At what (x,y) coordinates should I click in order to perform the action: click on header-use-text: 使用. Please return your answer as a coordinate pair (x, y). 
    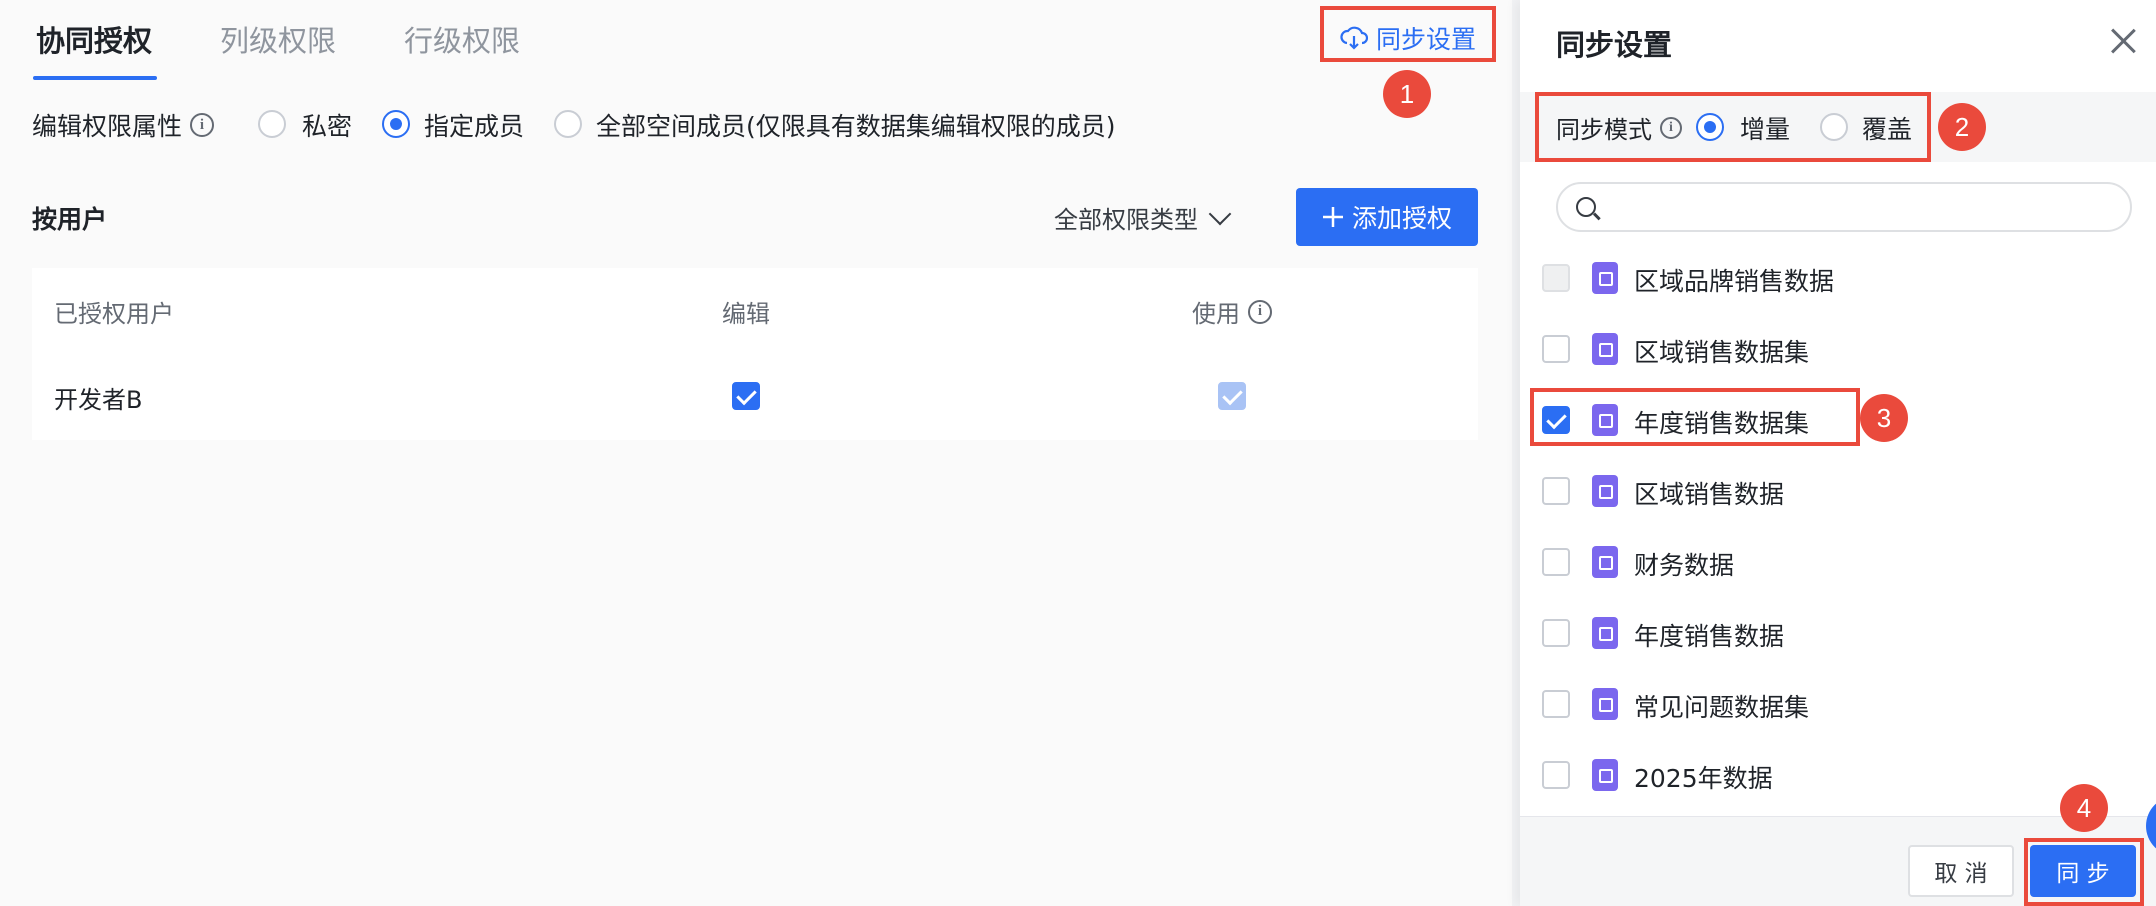
    Looking at the image, I should click on (1216, 314).